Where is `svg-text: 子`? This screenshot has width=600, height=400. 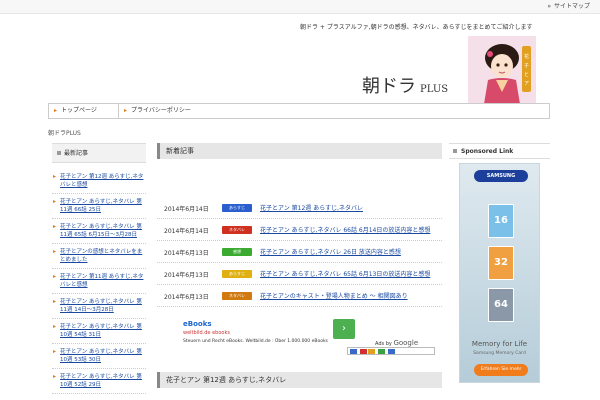 svg-text: 子 is located at coordinates (526, 65).